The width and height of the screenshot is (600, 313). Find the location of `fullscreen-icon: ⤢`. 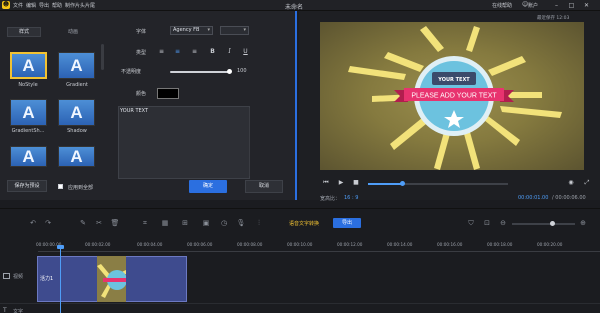

fullscreen-icon: ⤢ is located at coordinates (587, 183).